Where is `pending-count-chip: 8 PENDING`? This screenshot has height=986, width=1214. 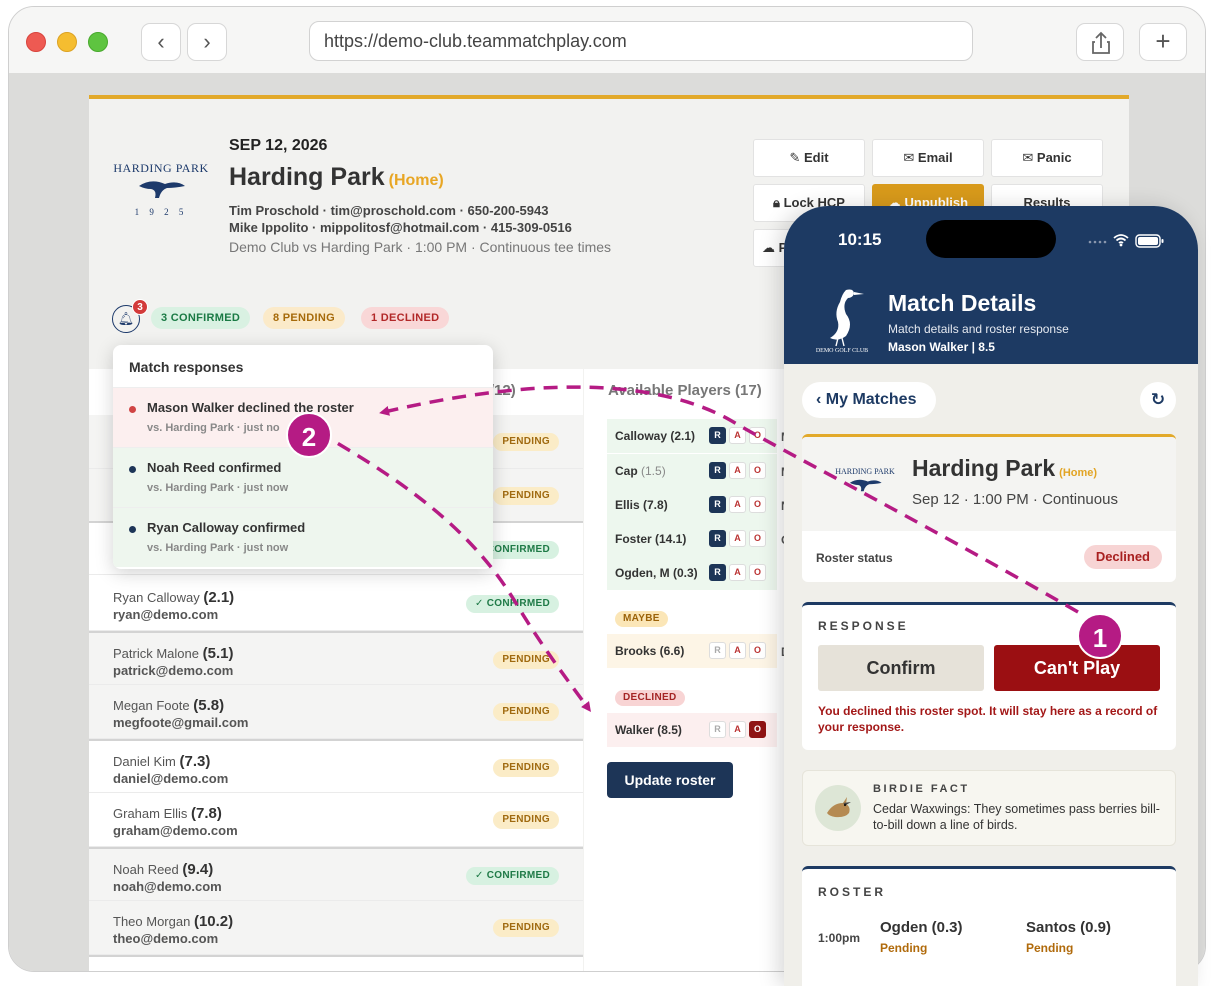 pending-count-chip: 8 PENDING is located at coordinates (304, 318).